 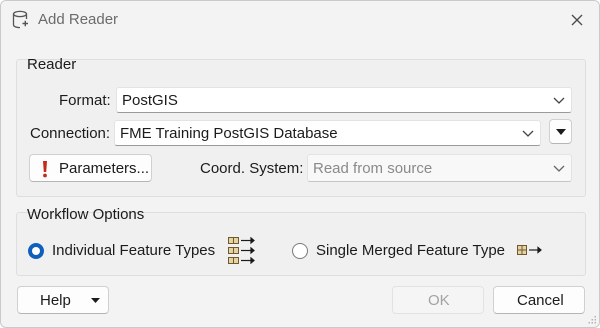 What do you see at coordinates (55, 300) in the screenshot?
I see `help-button-label: Help` at bounding box center [55, 300].